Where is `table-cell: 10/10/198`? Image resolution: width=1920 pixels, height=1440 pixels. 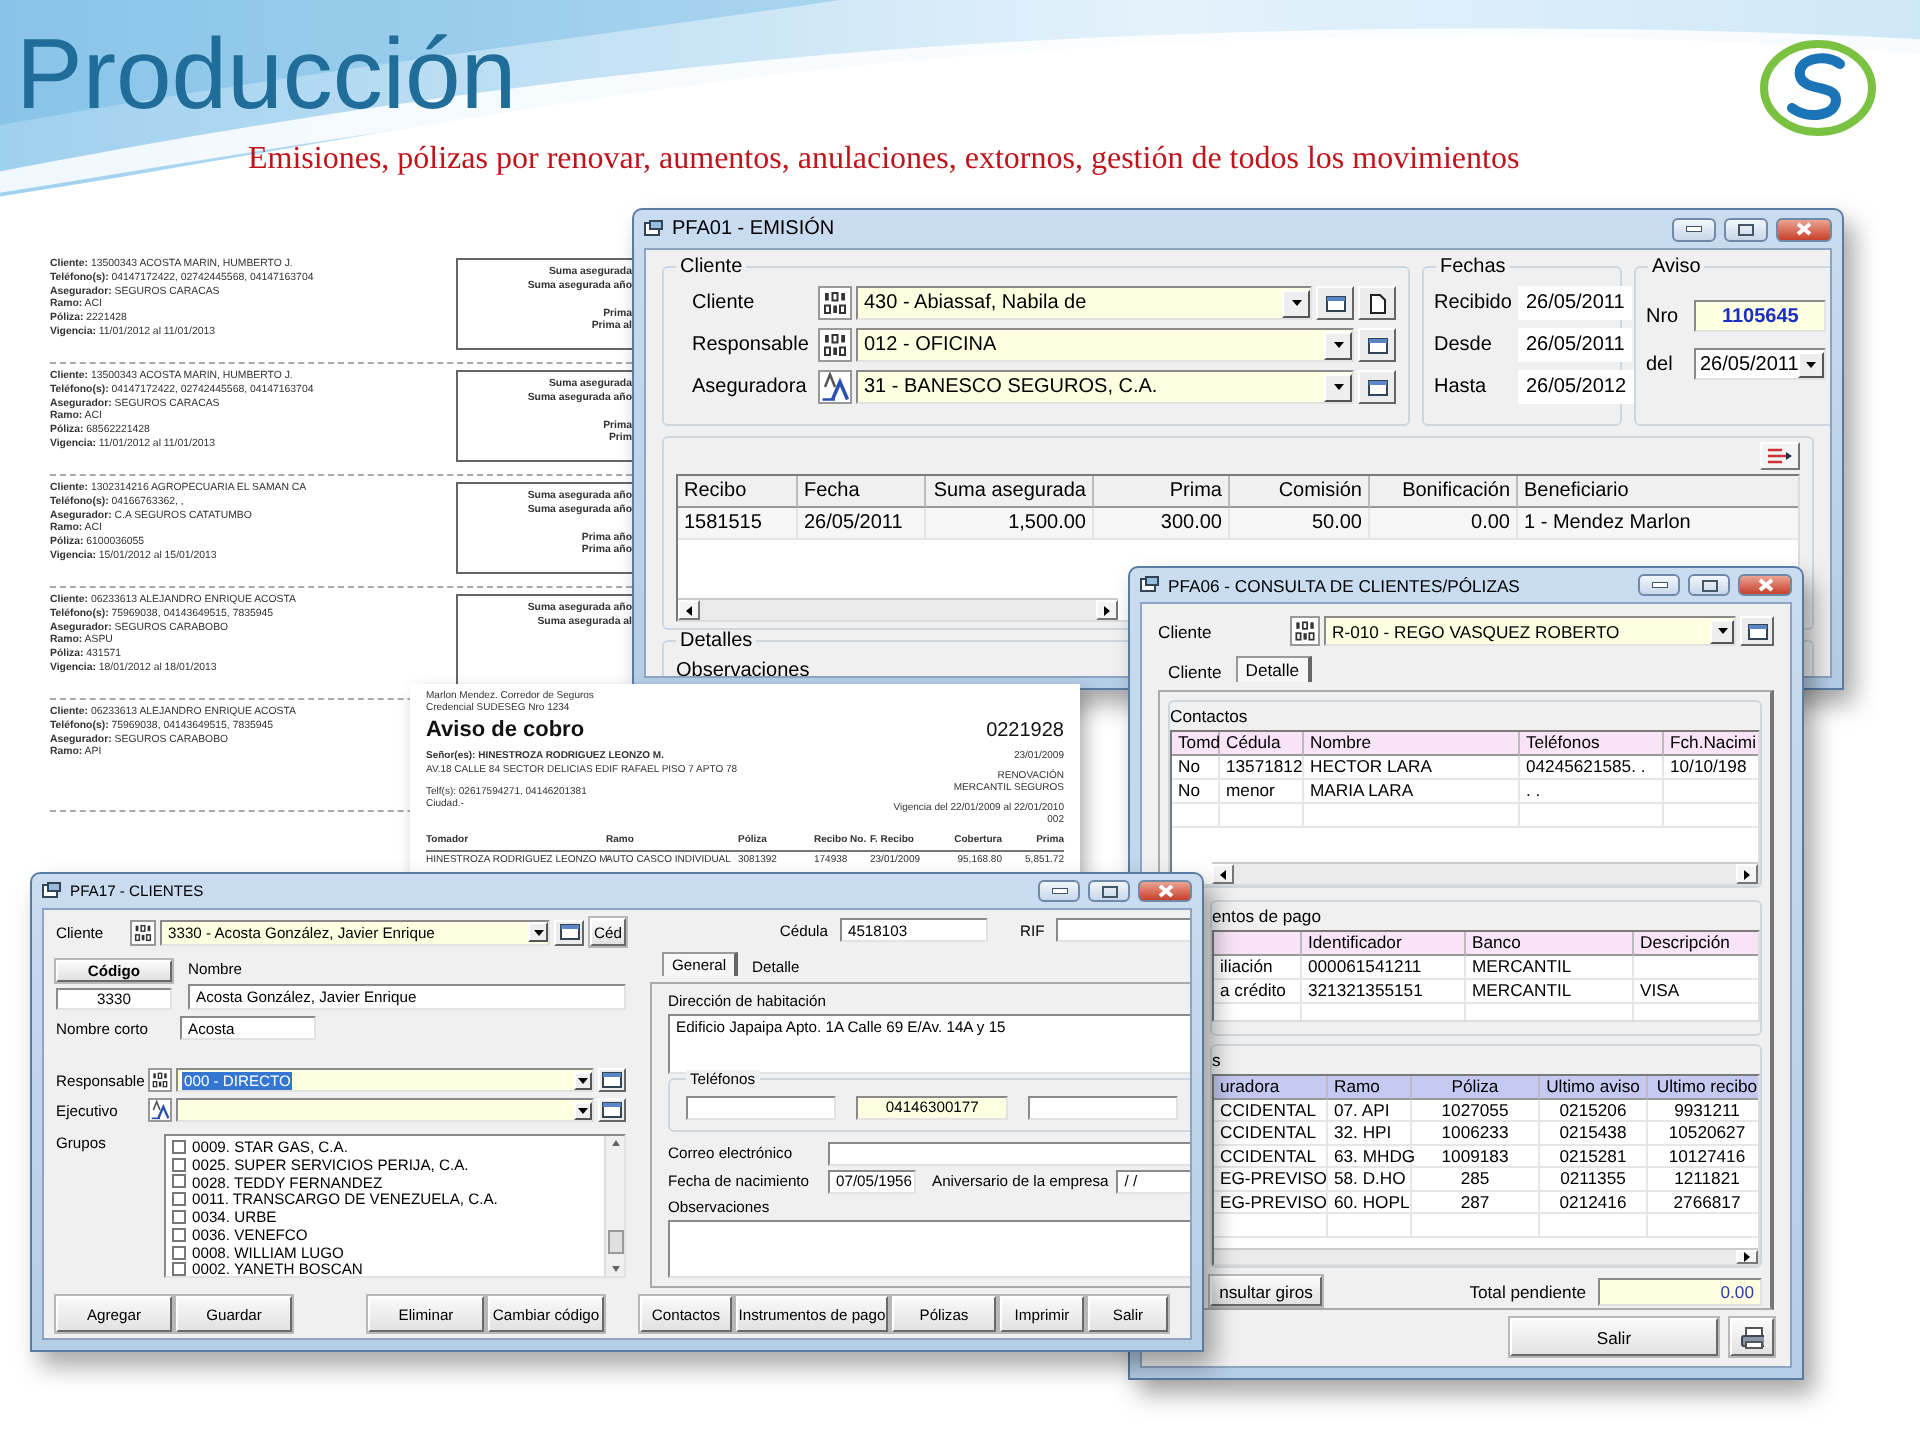 table-cell: 10/10/198 is located at coordinates (1711, 768).